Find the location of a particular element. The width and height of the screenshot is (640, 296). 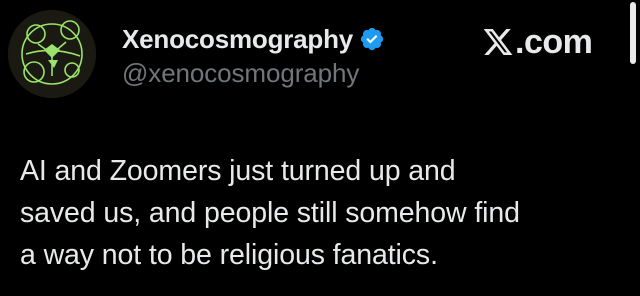

x-logo-icon is located at coordinates (498, 42).